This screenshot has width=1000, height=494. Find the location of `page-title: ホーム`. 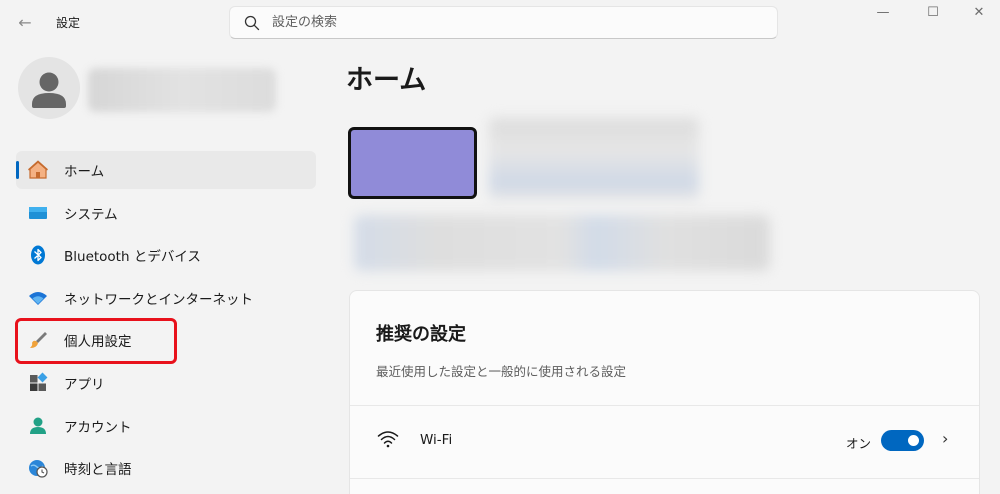

page-title: ホーム is located at coordinates (386, 80).